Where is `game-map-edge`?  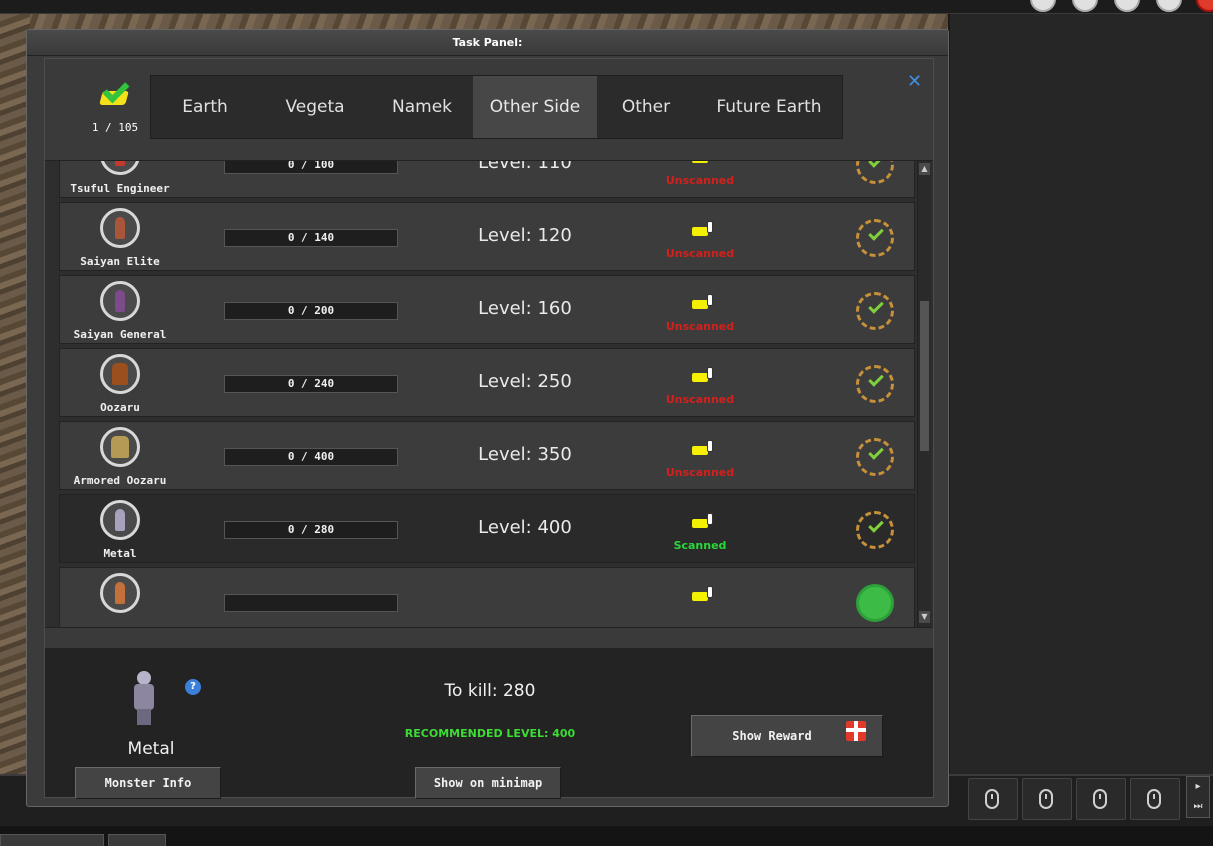
game-map-edge is located at coordinates (474, 22).